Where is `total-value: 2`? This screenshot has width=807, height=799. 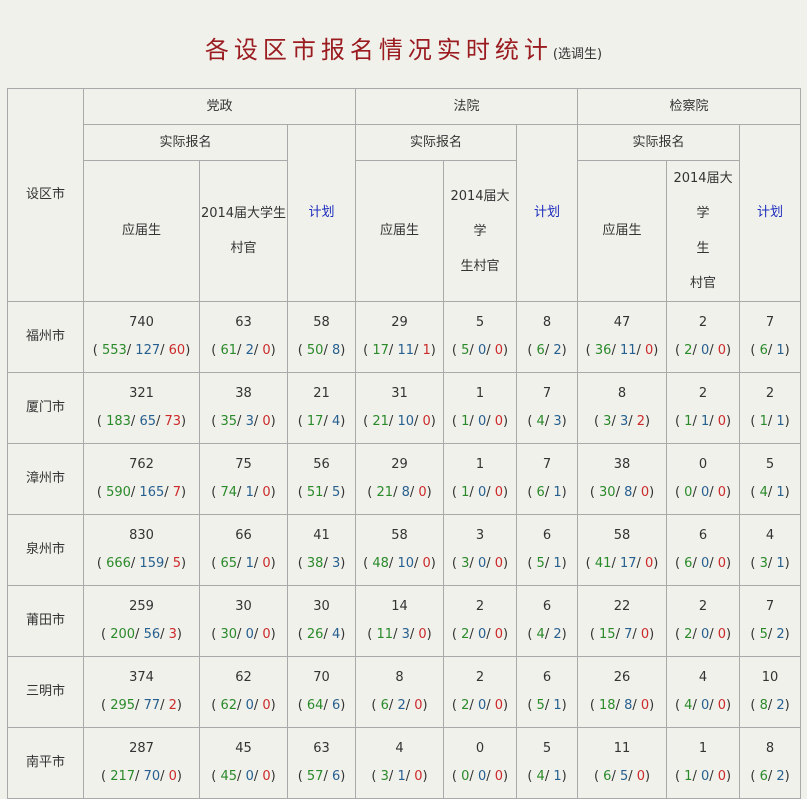
total-value: 2 is located at coordinates (703, 606).